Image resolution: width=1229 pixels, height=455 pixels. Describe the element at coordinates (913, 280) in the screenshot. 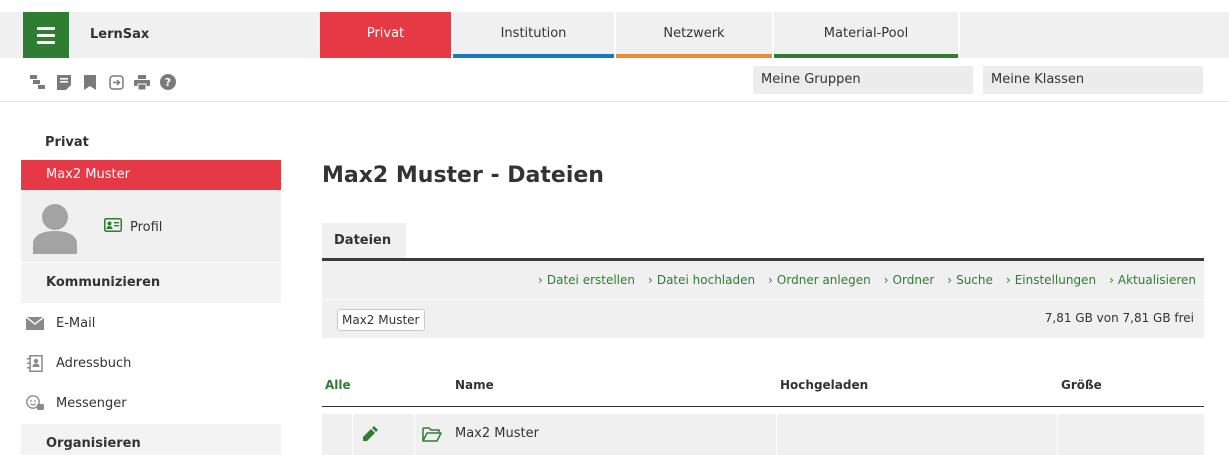

I see `action-label: Ordner` at that location.